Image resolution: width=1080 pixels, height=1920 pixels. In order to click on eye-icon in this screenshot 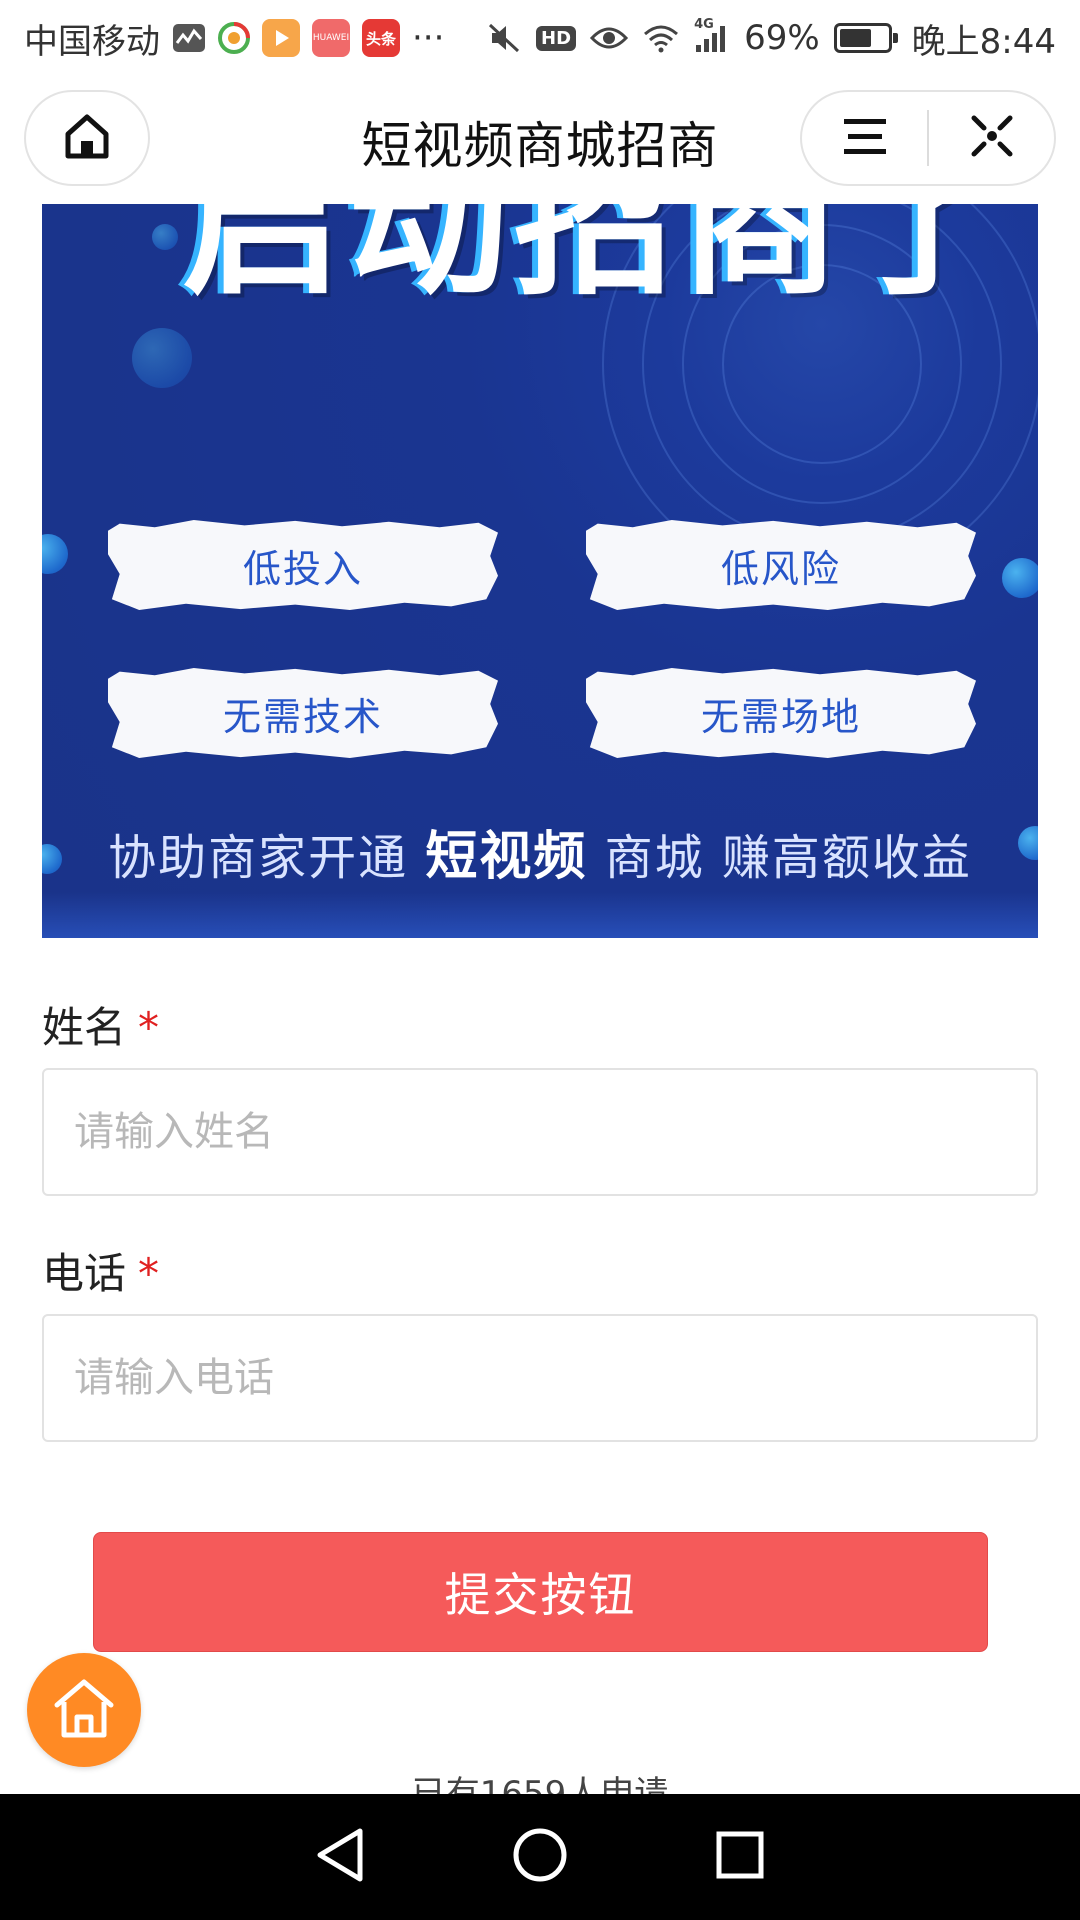, I will do `click(609, 38)`.